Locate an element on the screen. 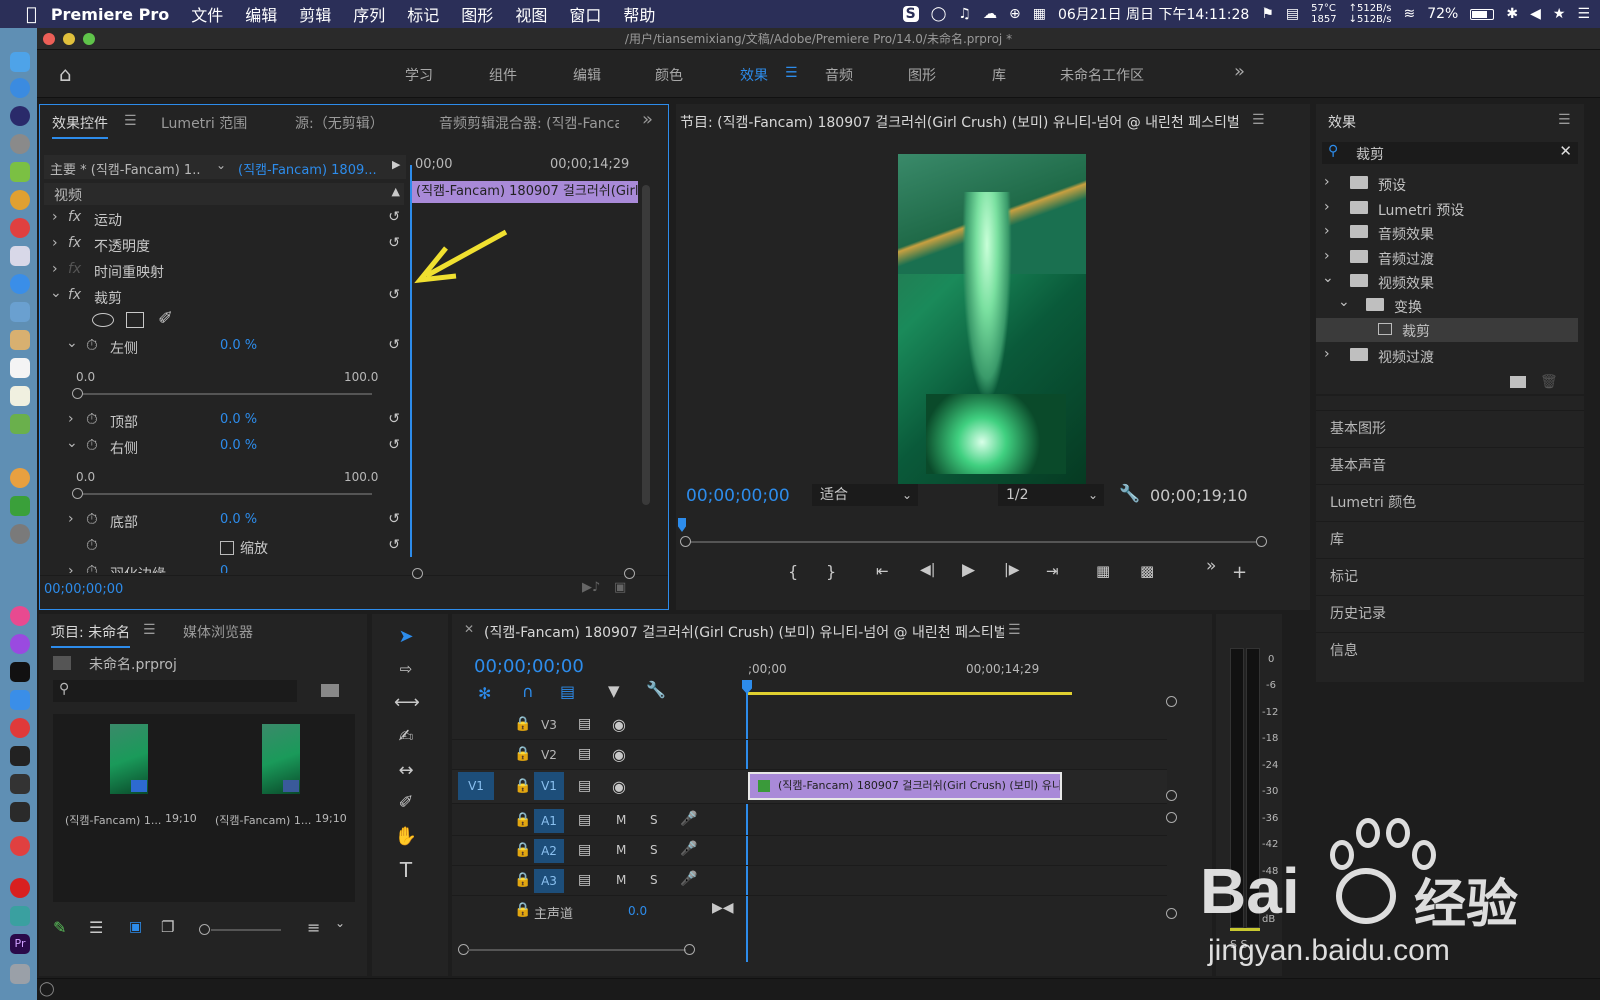 Image resolution: width=1600 pixels, height=1000 pixels. zoom-scroll-start is located at coordinates (417, 573).